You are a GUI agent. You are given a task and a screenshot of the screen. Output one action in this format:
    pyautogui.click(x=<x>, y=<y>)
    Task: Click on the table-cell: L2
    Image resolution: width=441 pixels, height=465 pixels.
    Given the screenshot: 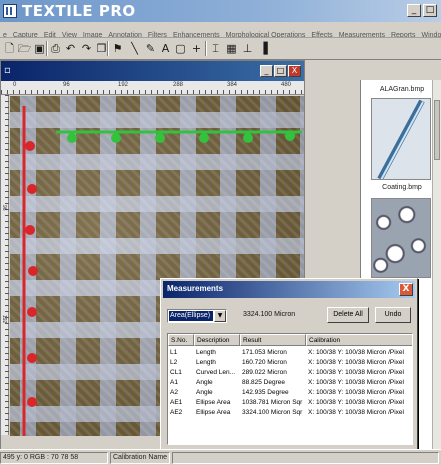 What is the action you would take?
    pyautogui.click(x=174, y=362)
    